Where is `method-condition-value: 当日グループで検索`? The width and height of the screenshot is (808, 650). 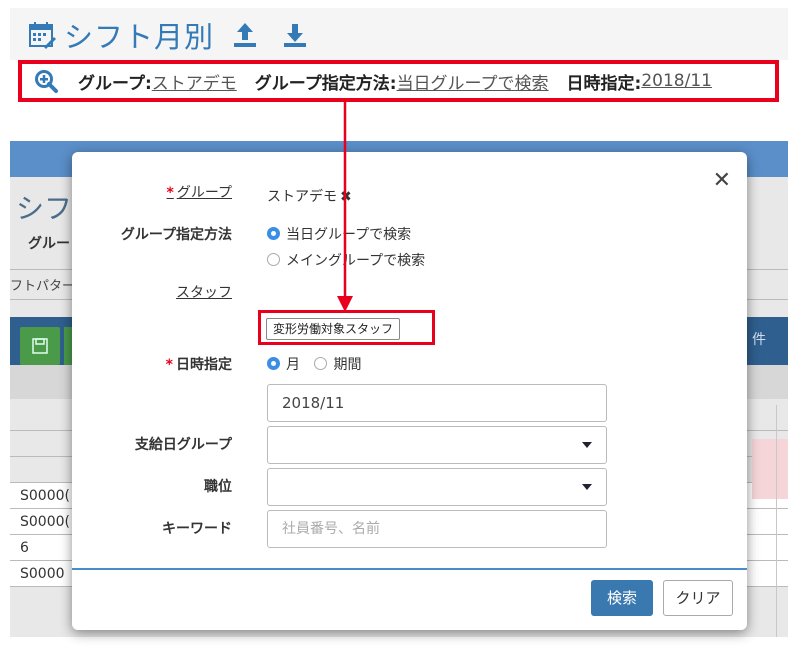
method-condition-value: 当日グループで検索 is located at coordinates (473, 81).